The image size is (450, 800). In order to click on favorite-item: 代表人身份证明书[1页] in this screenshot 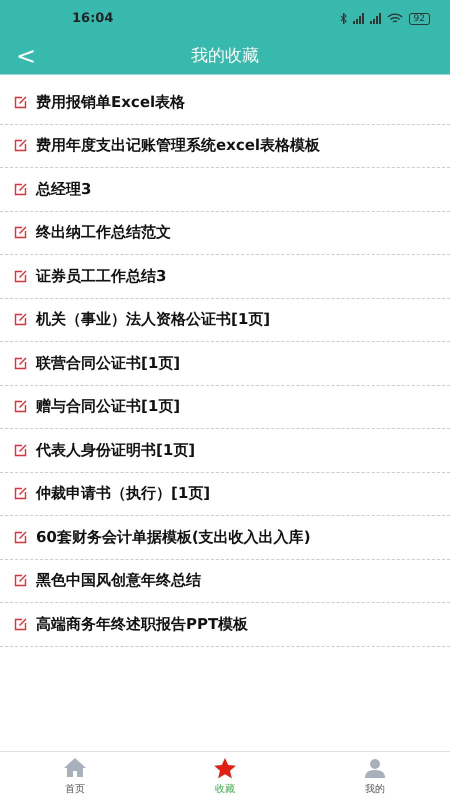, I will do `click(225, 450)`.